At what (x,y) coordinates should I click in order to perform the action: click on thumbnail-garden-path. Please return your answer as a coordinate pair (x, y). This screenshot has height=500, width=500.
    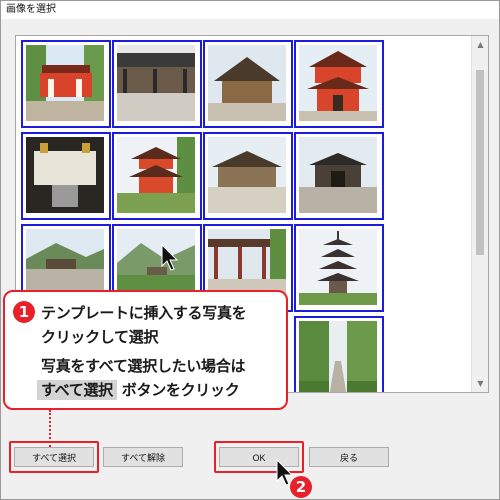
    Looking at the image, I should click on (339, 354).